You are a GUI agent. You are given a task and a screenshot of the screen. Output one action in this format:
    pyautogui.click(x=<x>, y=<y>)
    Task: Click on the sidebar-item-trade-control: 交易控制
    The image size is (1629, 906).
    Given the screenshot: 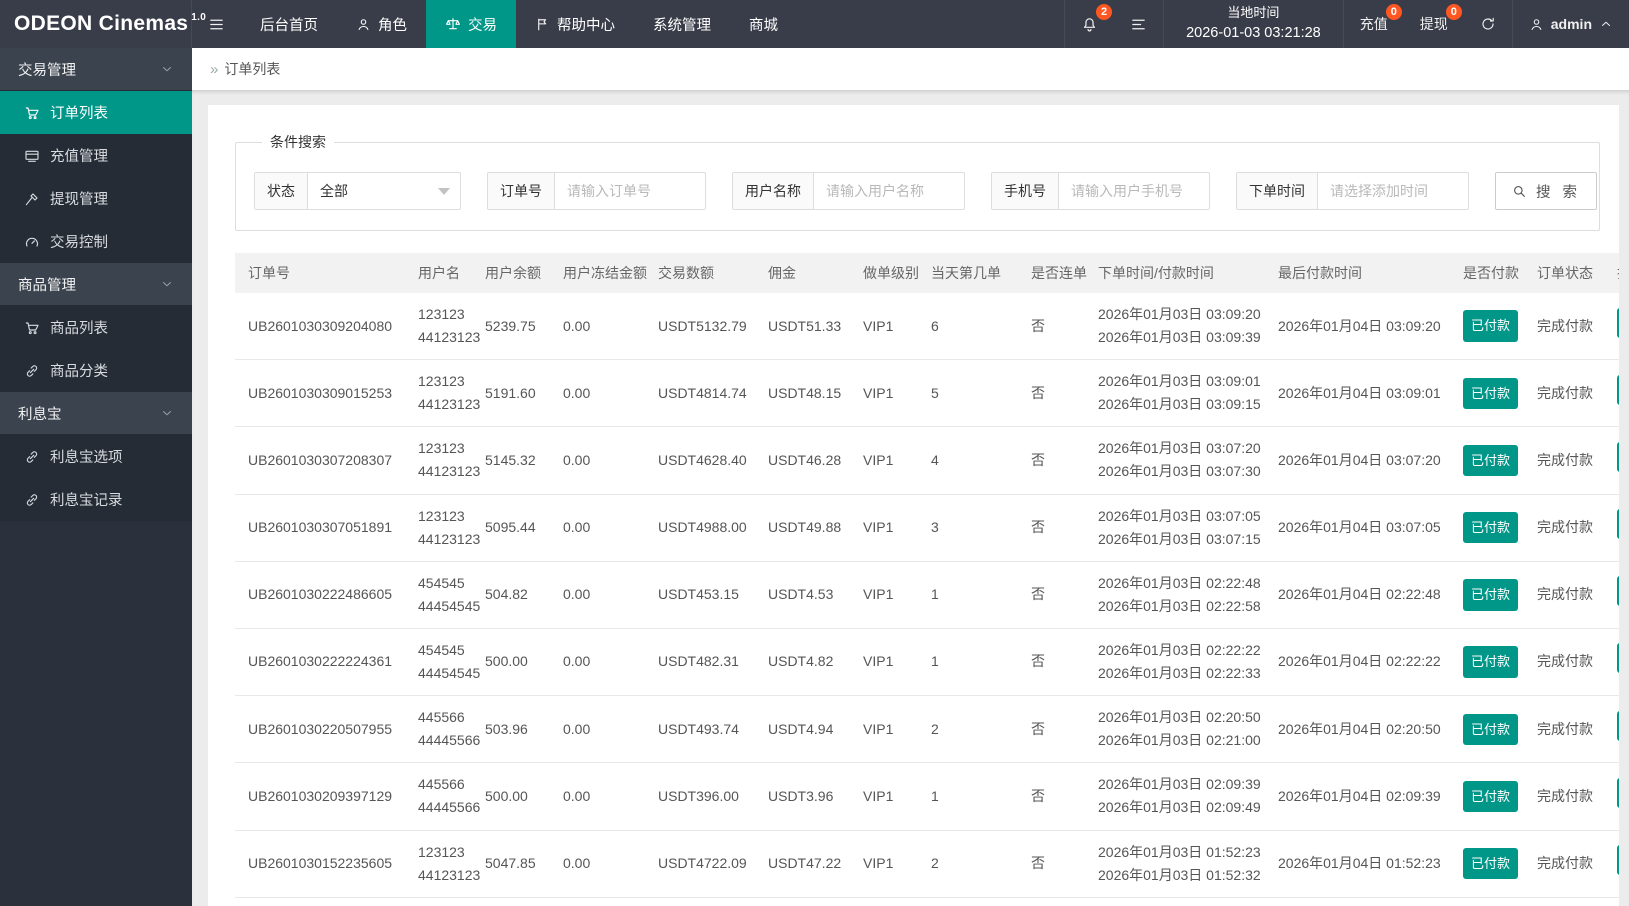 What is the action you would take?
    pyautogui.click(x=96, y=241)
    